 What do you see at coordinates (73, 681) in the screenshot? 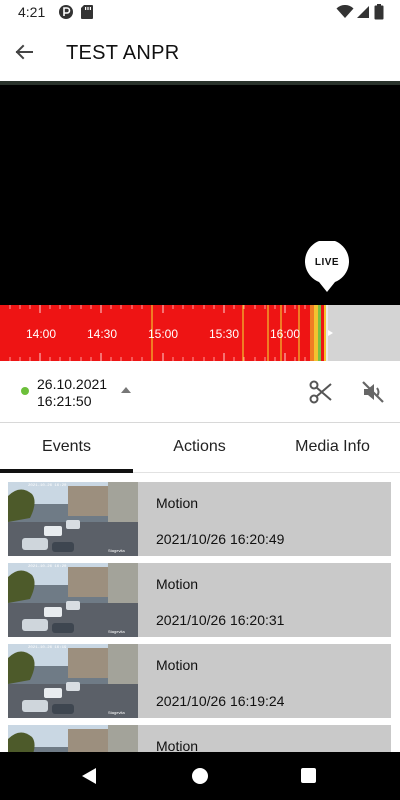
I see `event-thumbnail: 2021-10-26 16:19 Stagevita` at bounding box center [73, 681].